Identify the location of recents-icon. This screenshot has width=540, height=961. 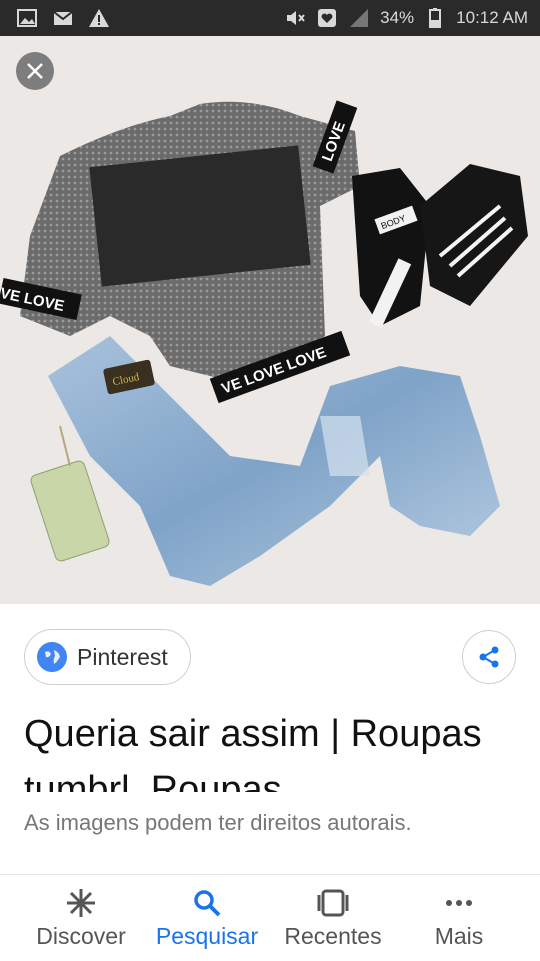
(333, 903).